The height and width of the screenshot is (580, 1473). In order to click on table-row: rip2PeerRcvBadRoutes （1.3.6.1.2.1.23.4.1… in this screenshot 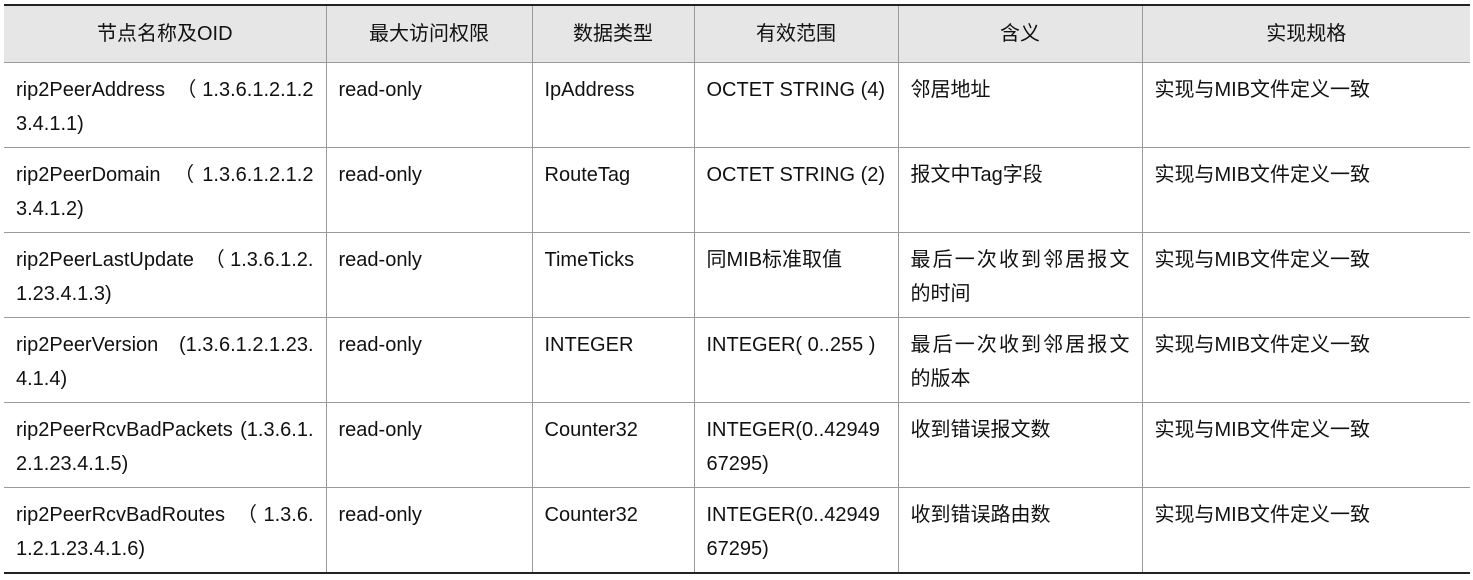, I will do `click(737, 530)`.